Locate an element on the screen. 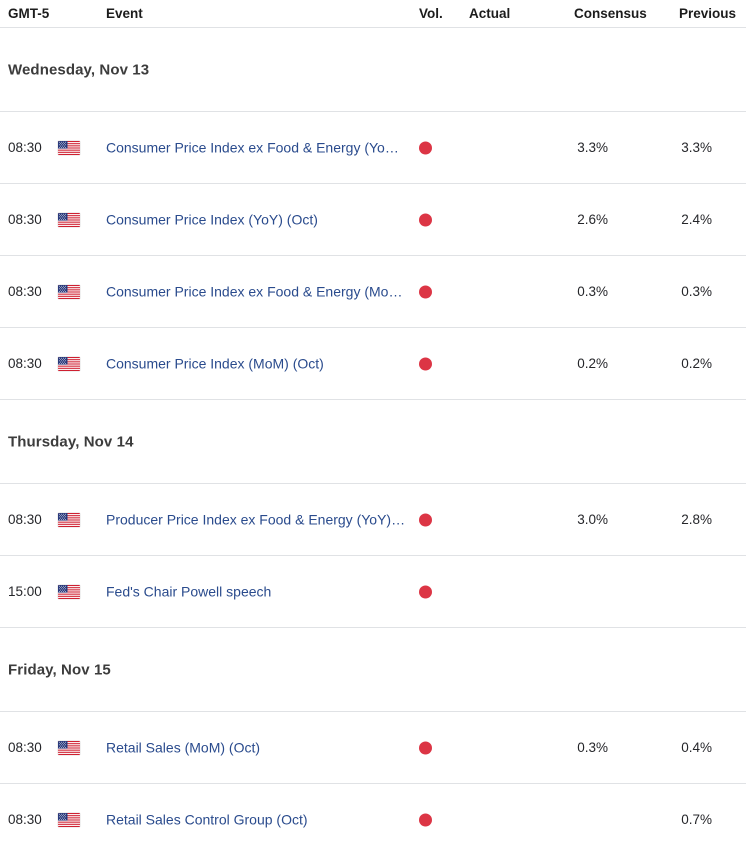 The image size is (746, 868). column-header-previous: Previous is located at coordinates (708, 13).